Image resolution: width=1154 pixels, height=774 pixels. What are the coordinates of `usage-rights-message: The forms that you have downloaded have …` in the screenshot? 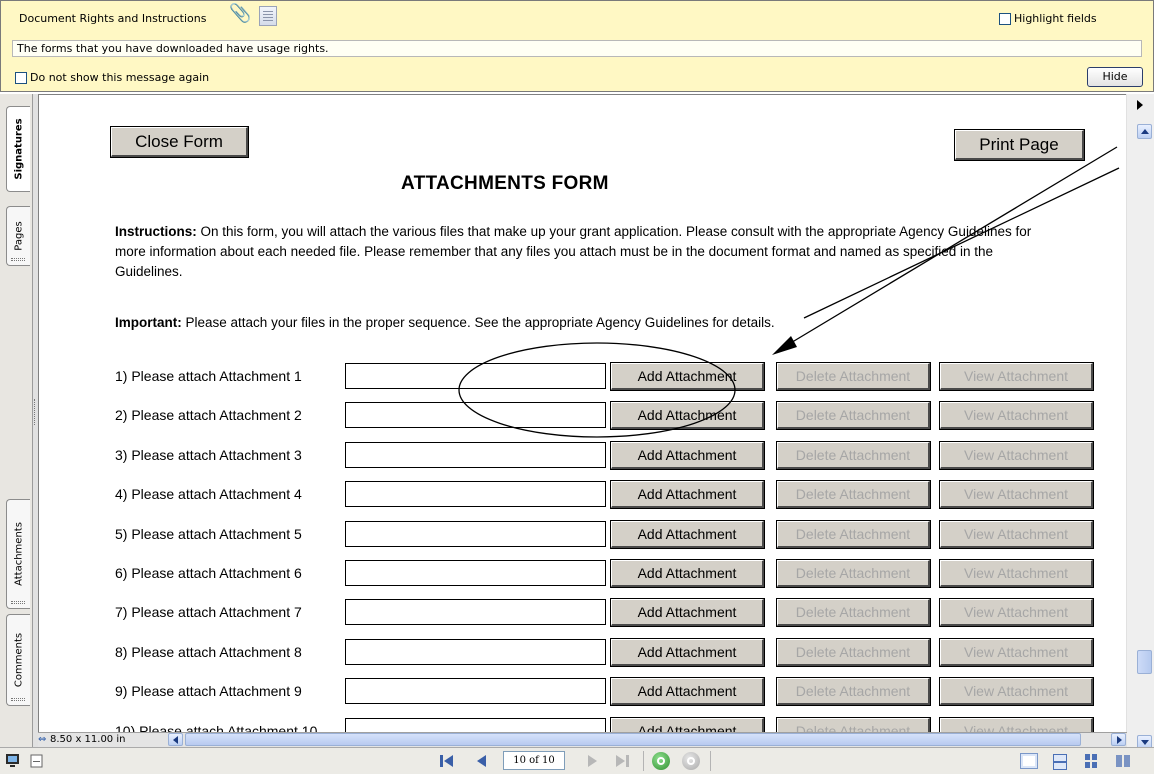 It's located at (577, 48).